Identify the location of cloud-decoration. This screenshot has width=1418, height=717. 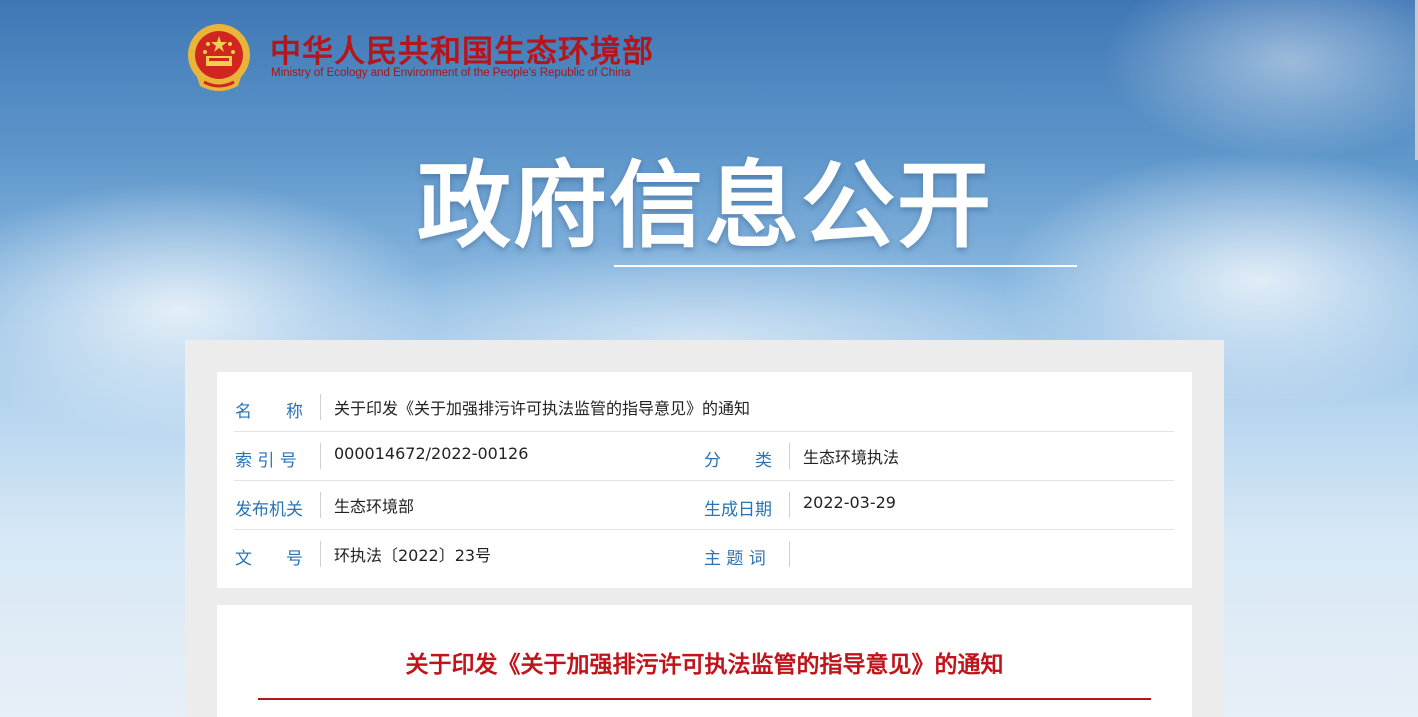
(1259, 80).